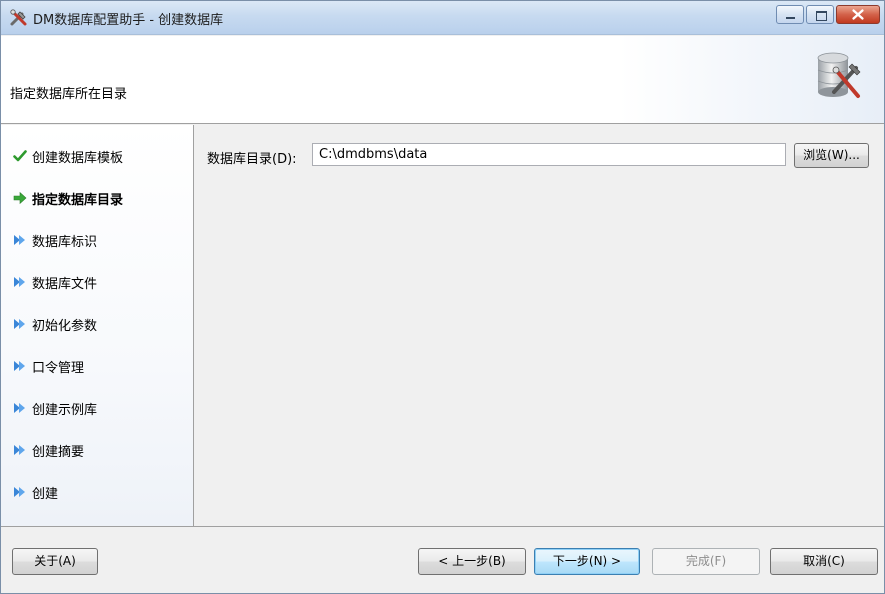 This screenshot has height=594, width=885. I want to click on close-icon, so click(858, 14).